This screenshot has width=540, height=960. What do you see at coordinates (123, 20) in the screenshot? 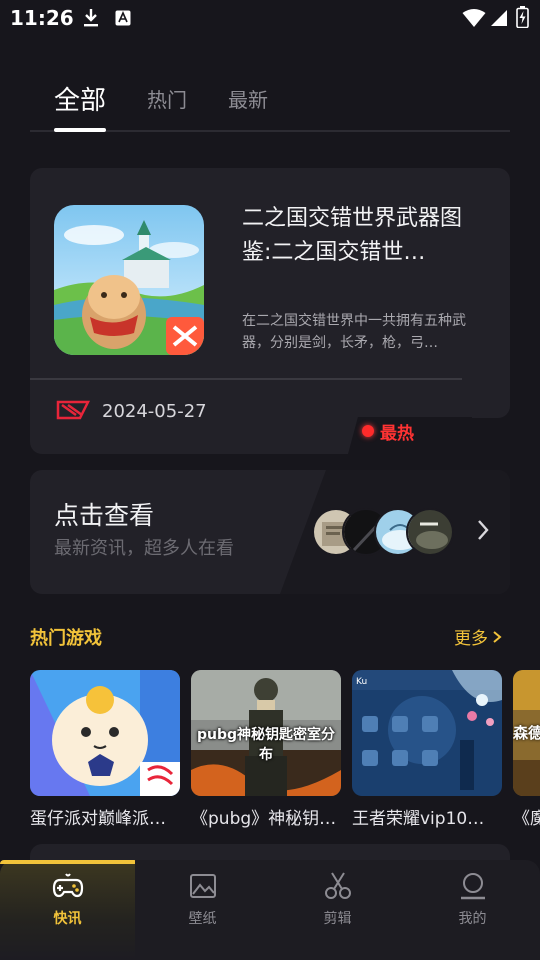
I see `app-store-icon` at bounding box center [123, 20].